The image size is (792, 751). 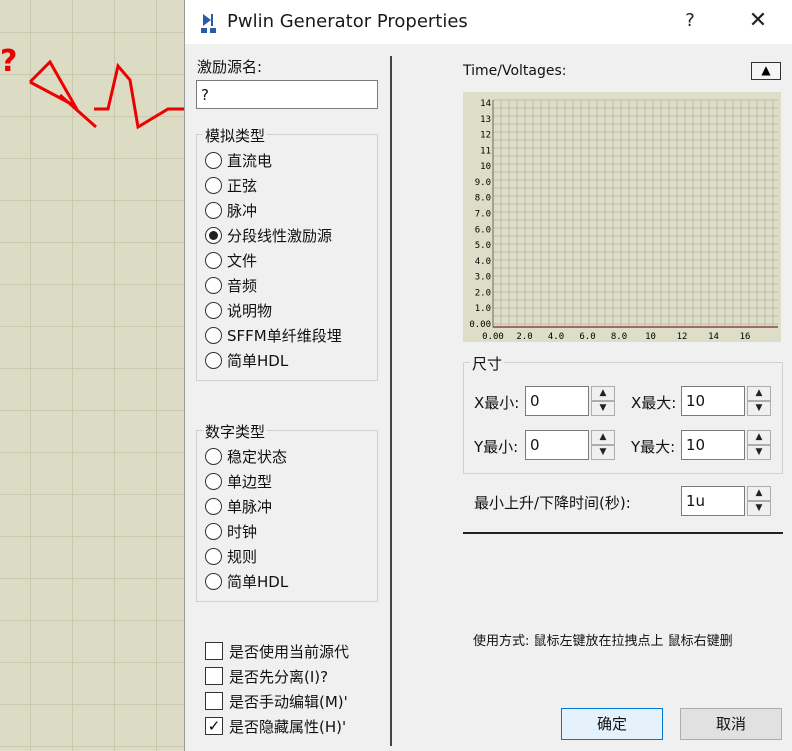 What do you see at coordinates (612, 724) in the screenshot?
I see `ok-button: 确定` at bounding box center [612, 724].